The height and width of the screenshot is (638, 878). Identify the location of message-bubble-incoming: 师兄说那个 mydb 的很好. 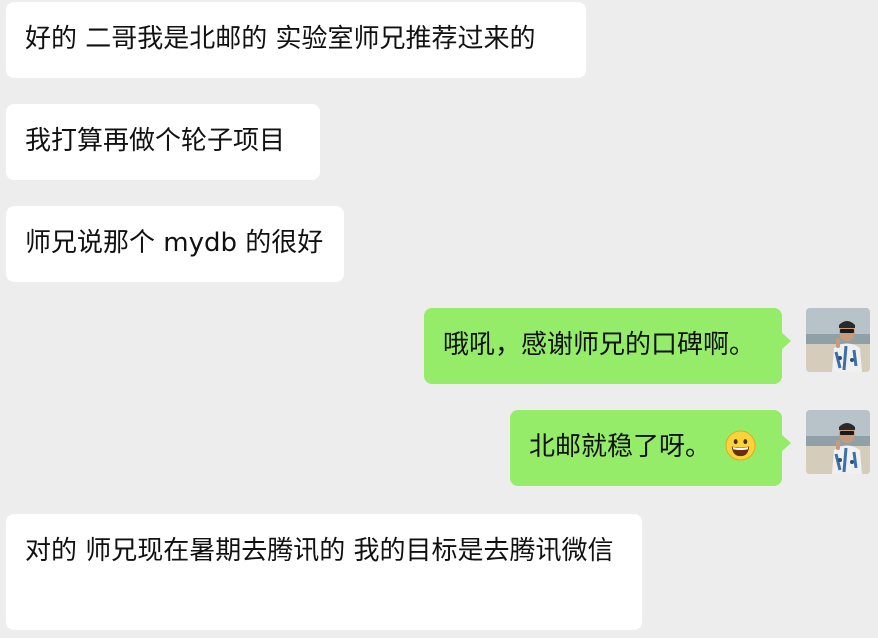
(175, 244).